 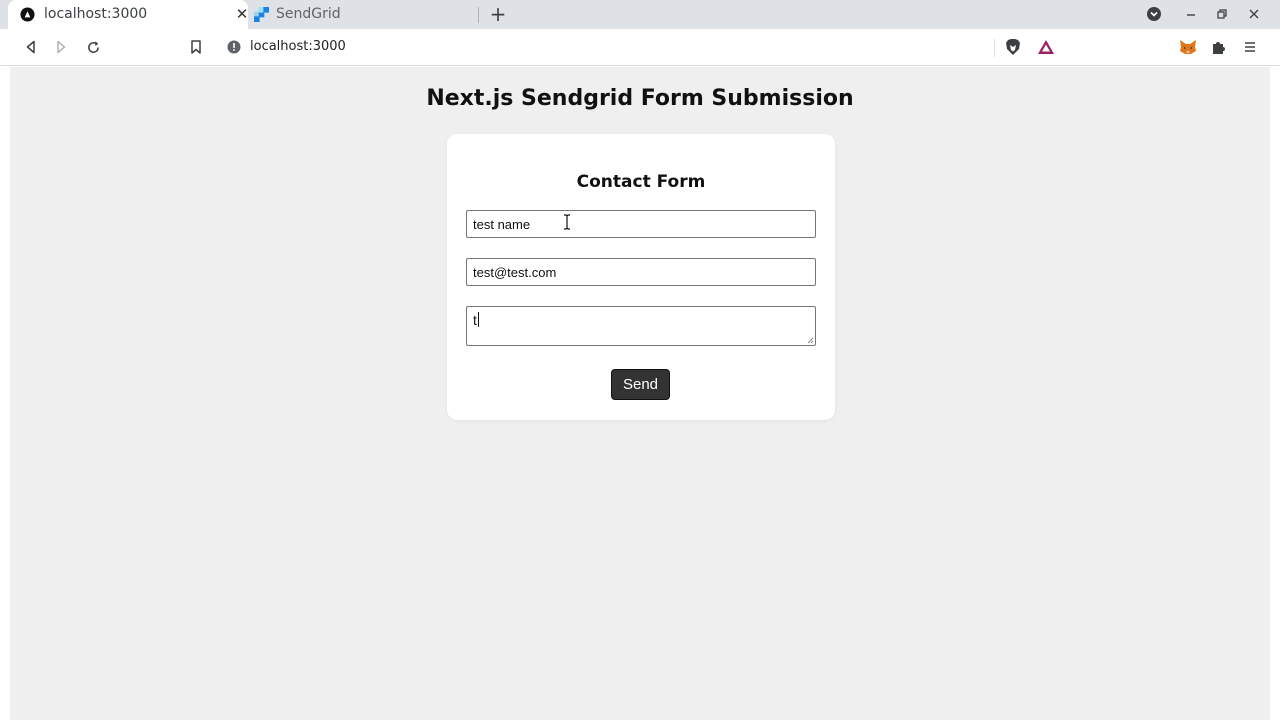 What do you see at coordinates (478, 15) in the screenshot?
I see `tab-separator` at bounding box center [478, 15].